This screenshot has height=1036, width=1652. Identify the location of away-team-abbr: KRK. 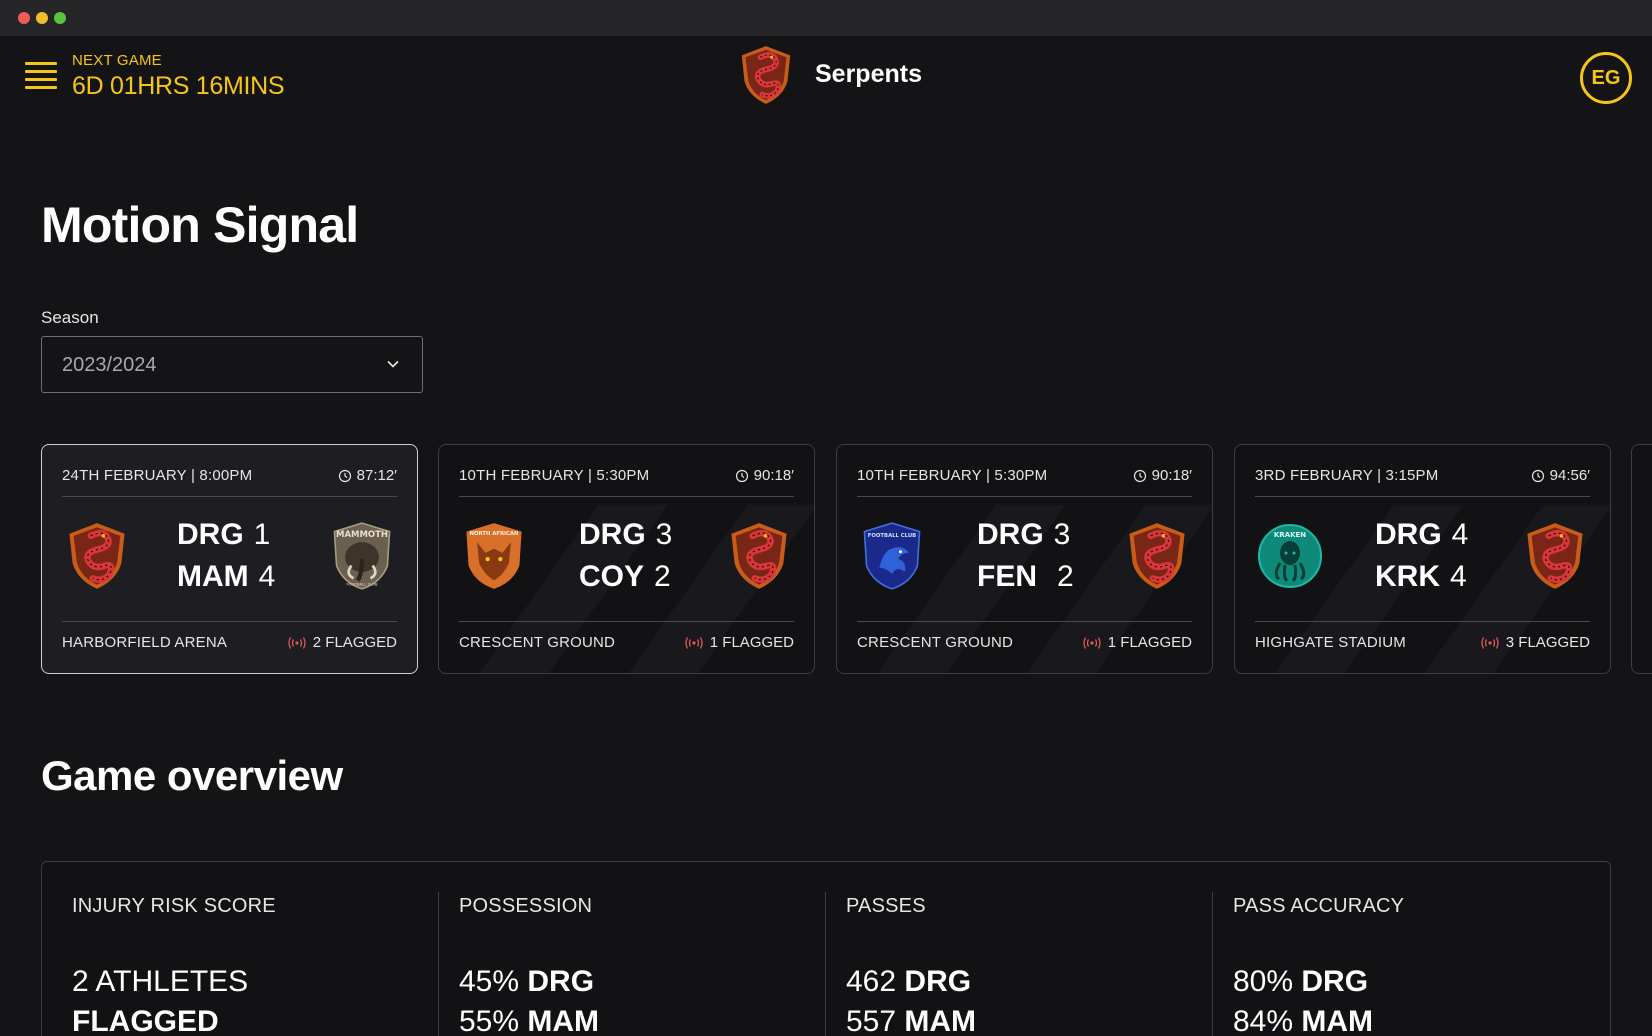
(1407, 576).